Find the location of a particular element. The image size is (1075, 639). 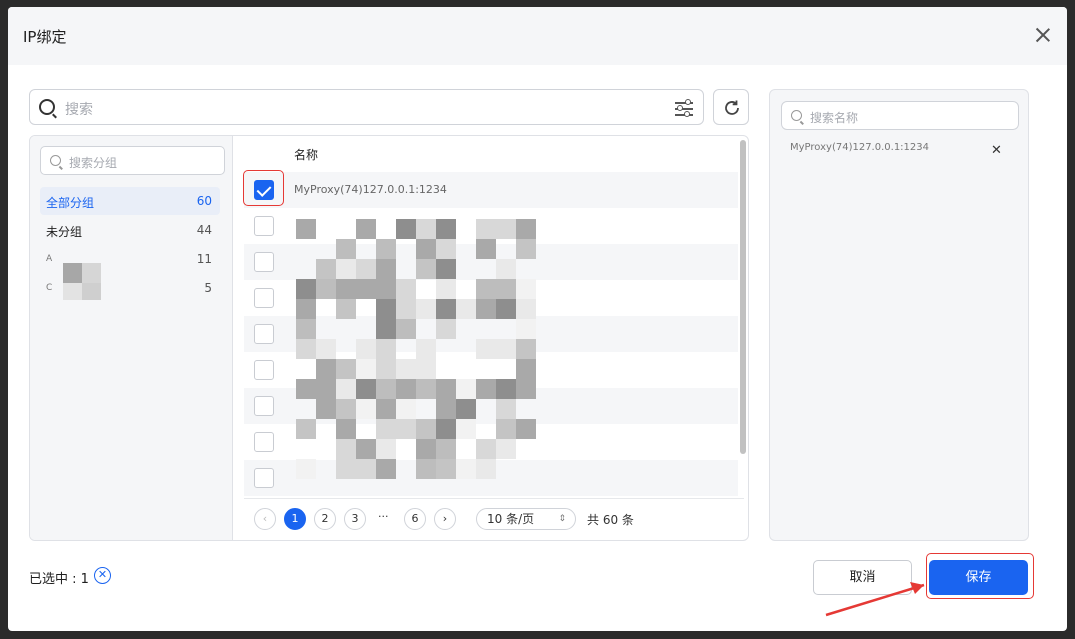

total-count: 共 60 条 is located at coordinates (610, 520).